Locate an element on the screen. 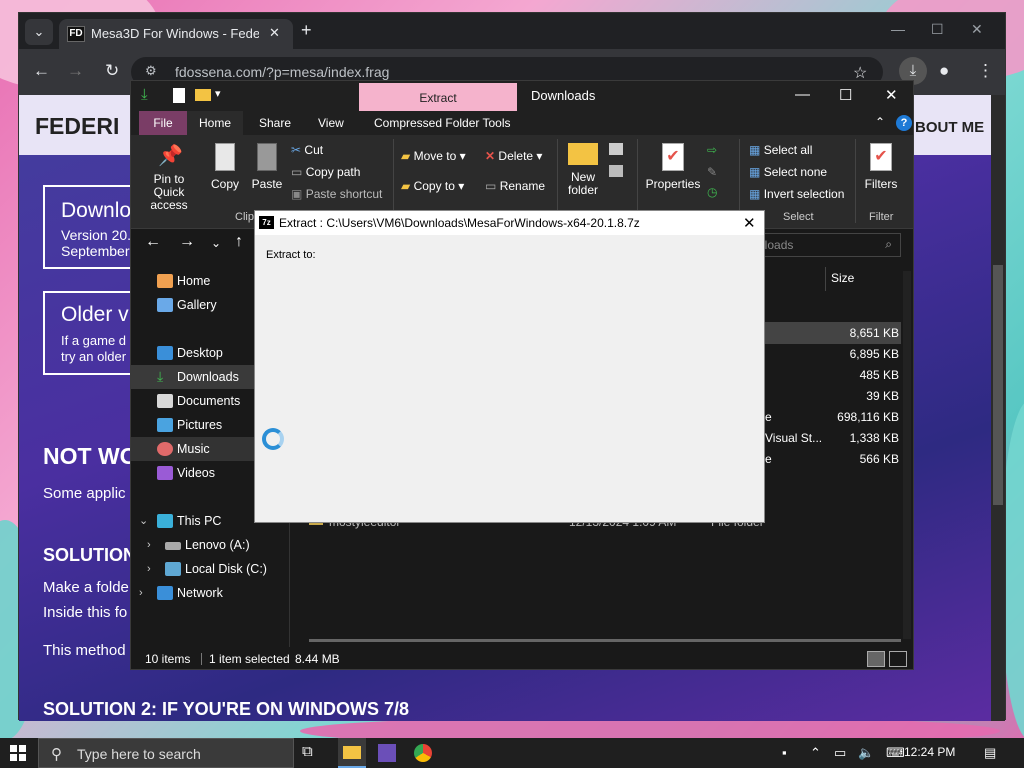  copy-to-button: ▰ Copy to ▾ is located at coordinates (432, 186).